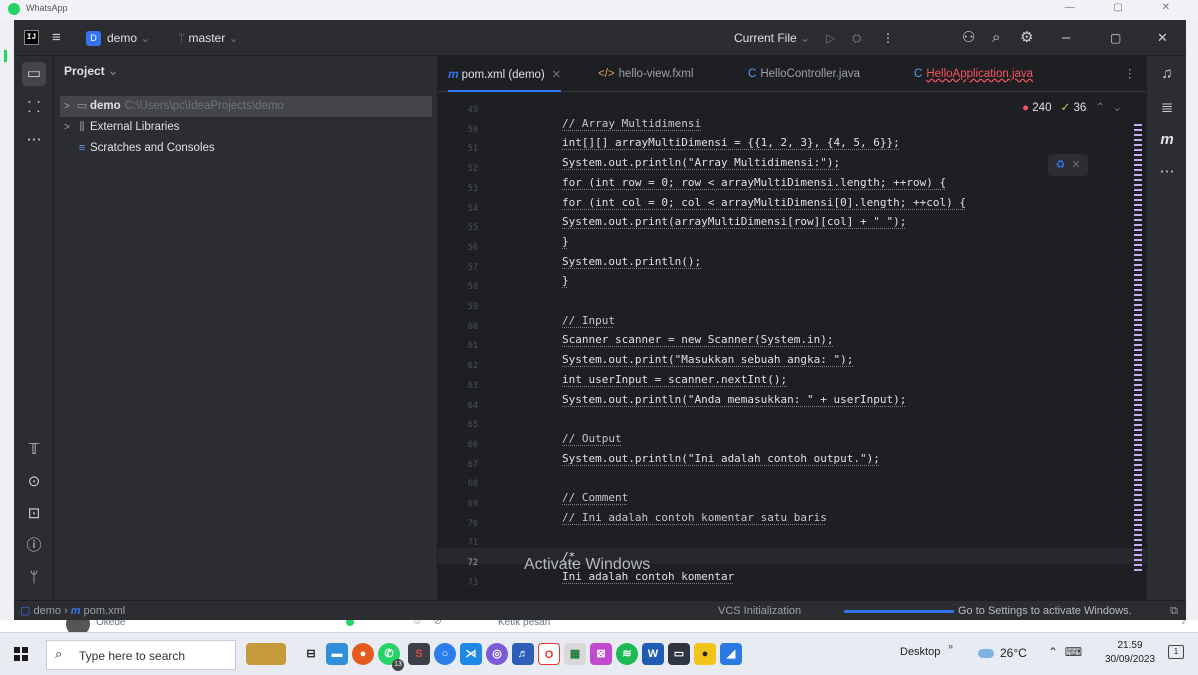  What do you see at coordinates (694, 517) in the screenshot?
I see `code-line: // Ini adalah contoh komentar satu baris` at bounding box center [694, 517].